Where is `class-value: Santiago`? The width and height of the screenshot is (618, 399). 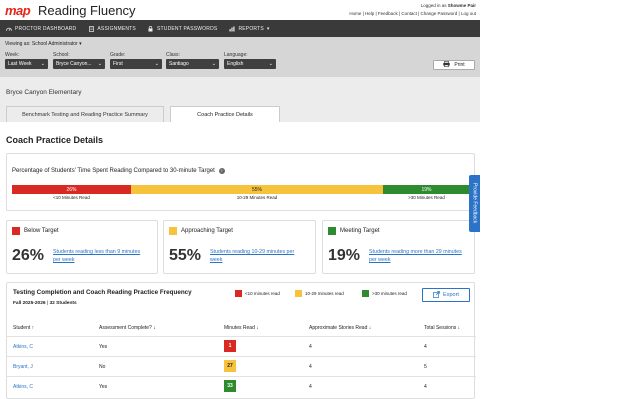 class-value: Santiago is located at coordinates (179, 64).